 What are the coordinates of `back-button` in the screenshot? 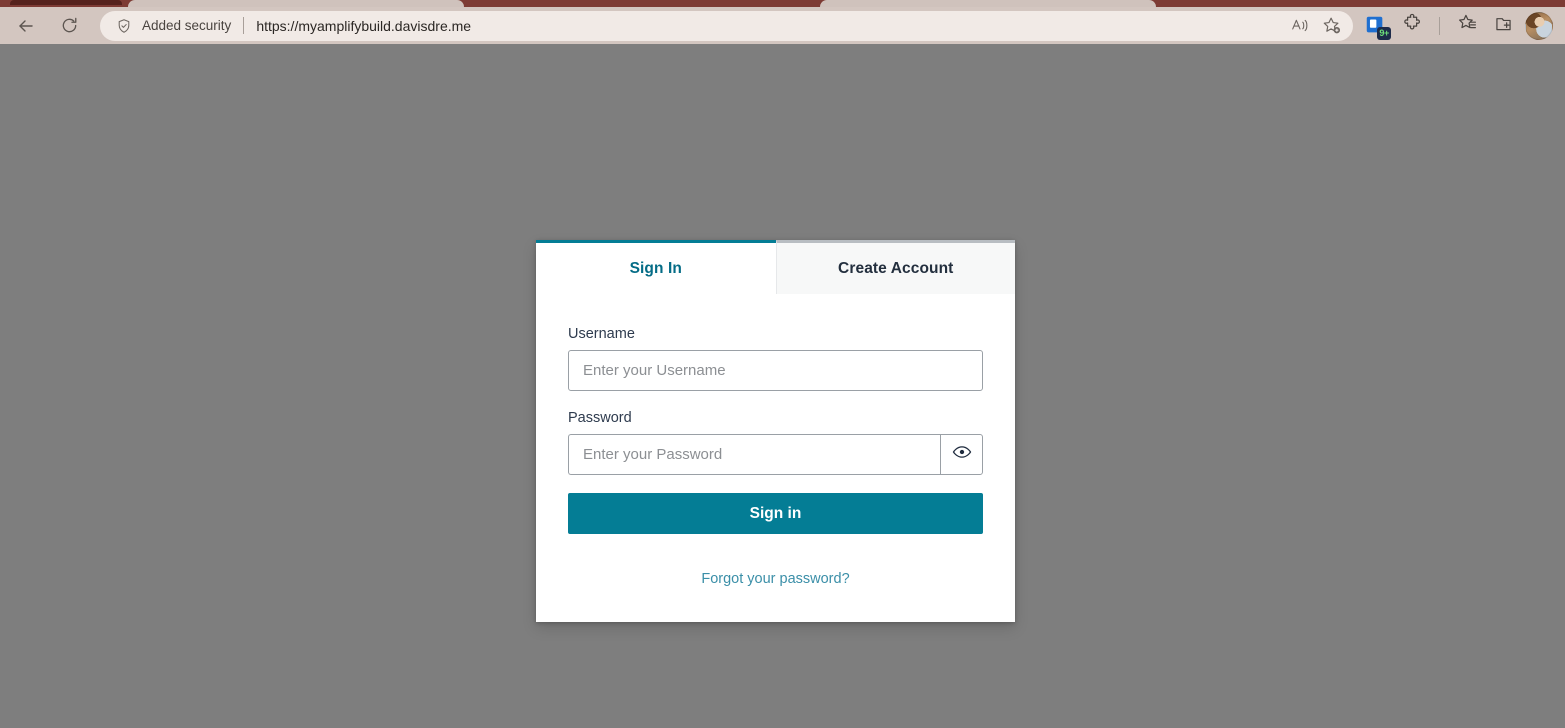 It's located at (26, 26).